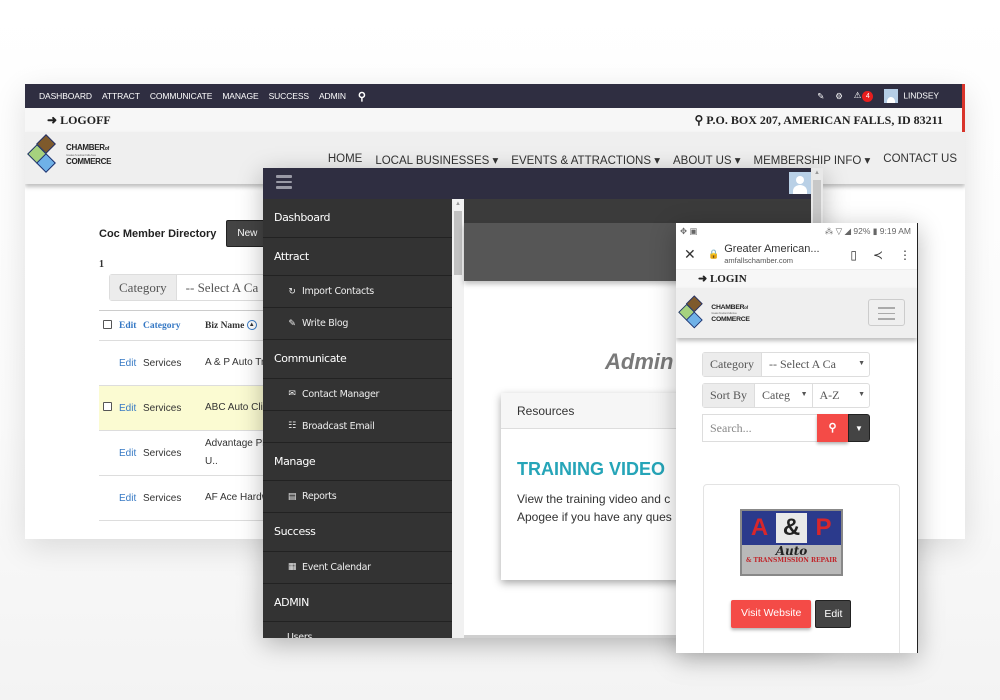 Image resolution: width=1000 pixels, height=700 pixels. Describe the element at coordinates (357, 359) in the screenshot. I see `sidebar-item-communicate: Communicate` at that location.